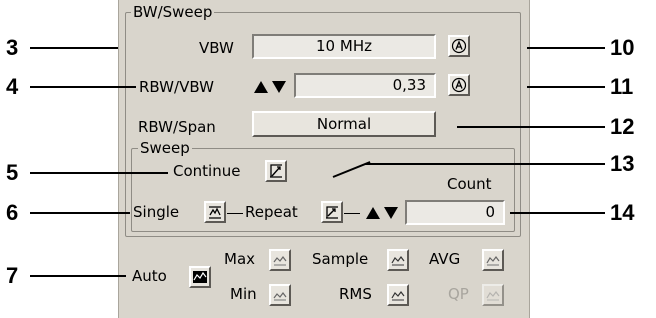 The image size is (656, 318). I want to click on callout-14: 14, so click(622, 212).